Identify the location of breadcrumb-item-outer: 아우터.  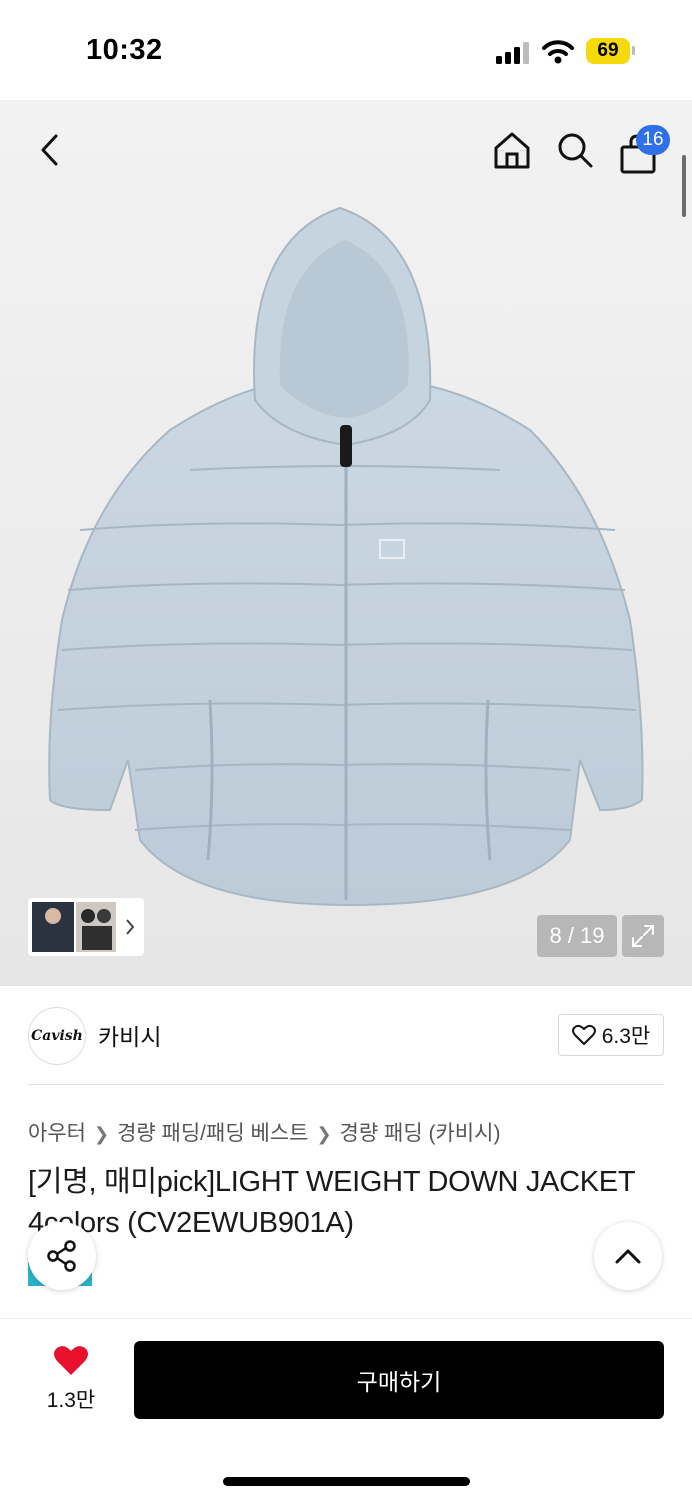
(57, 1133).